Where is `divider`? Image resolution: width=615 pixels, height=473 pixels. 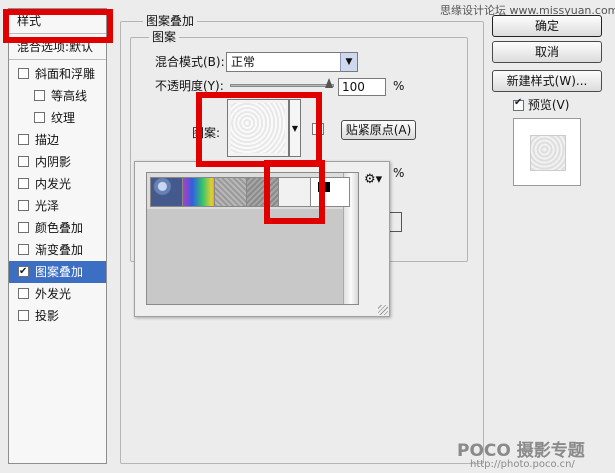
divider is located at coordinates (57, 59).